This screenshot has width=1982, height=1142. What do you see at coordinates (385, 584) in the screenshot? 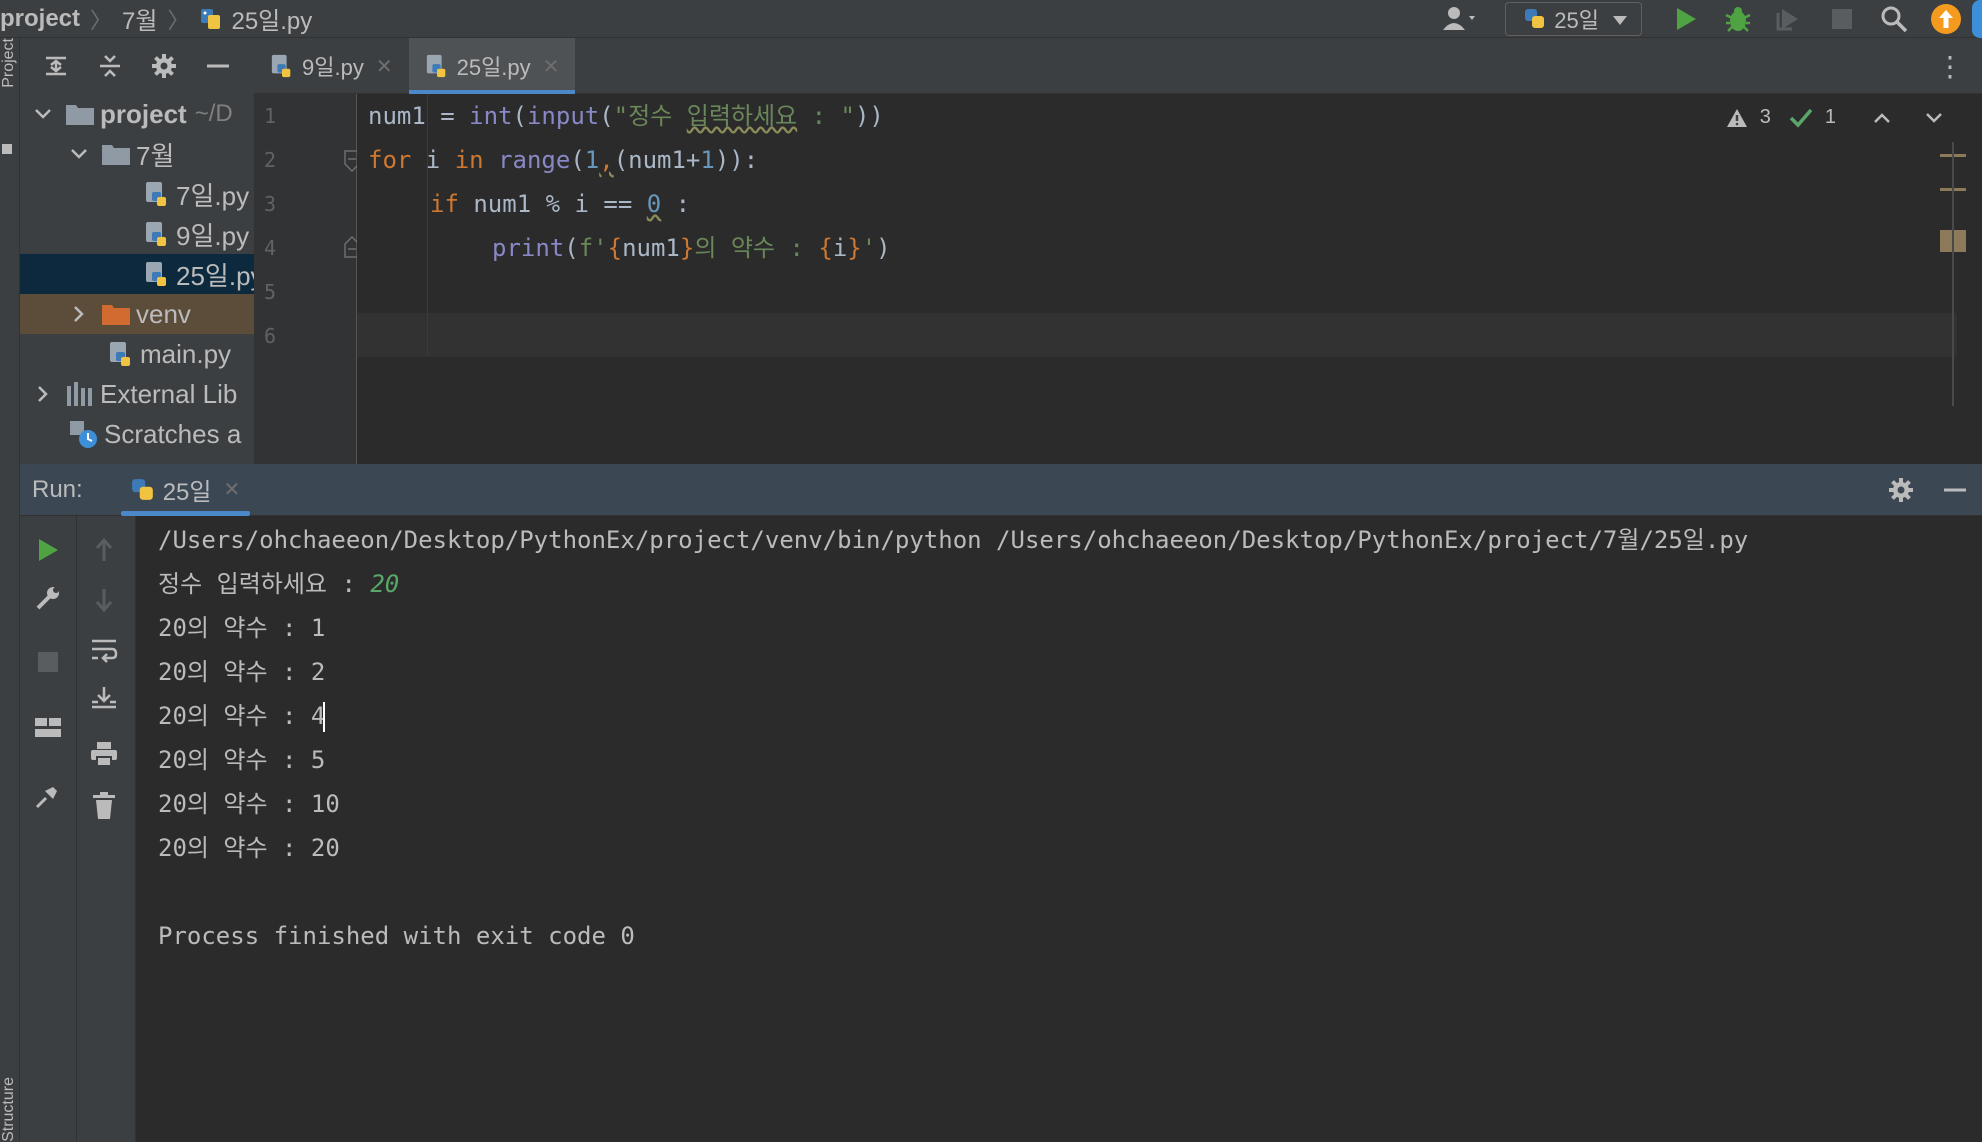
I see `console-user-input: 20` at bounding box center [385, 584].